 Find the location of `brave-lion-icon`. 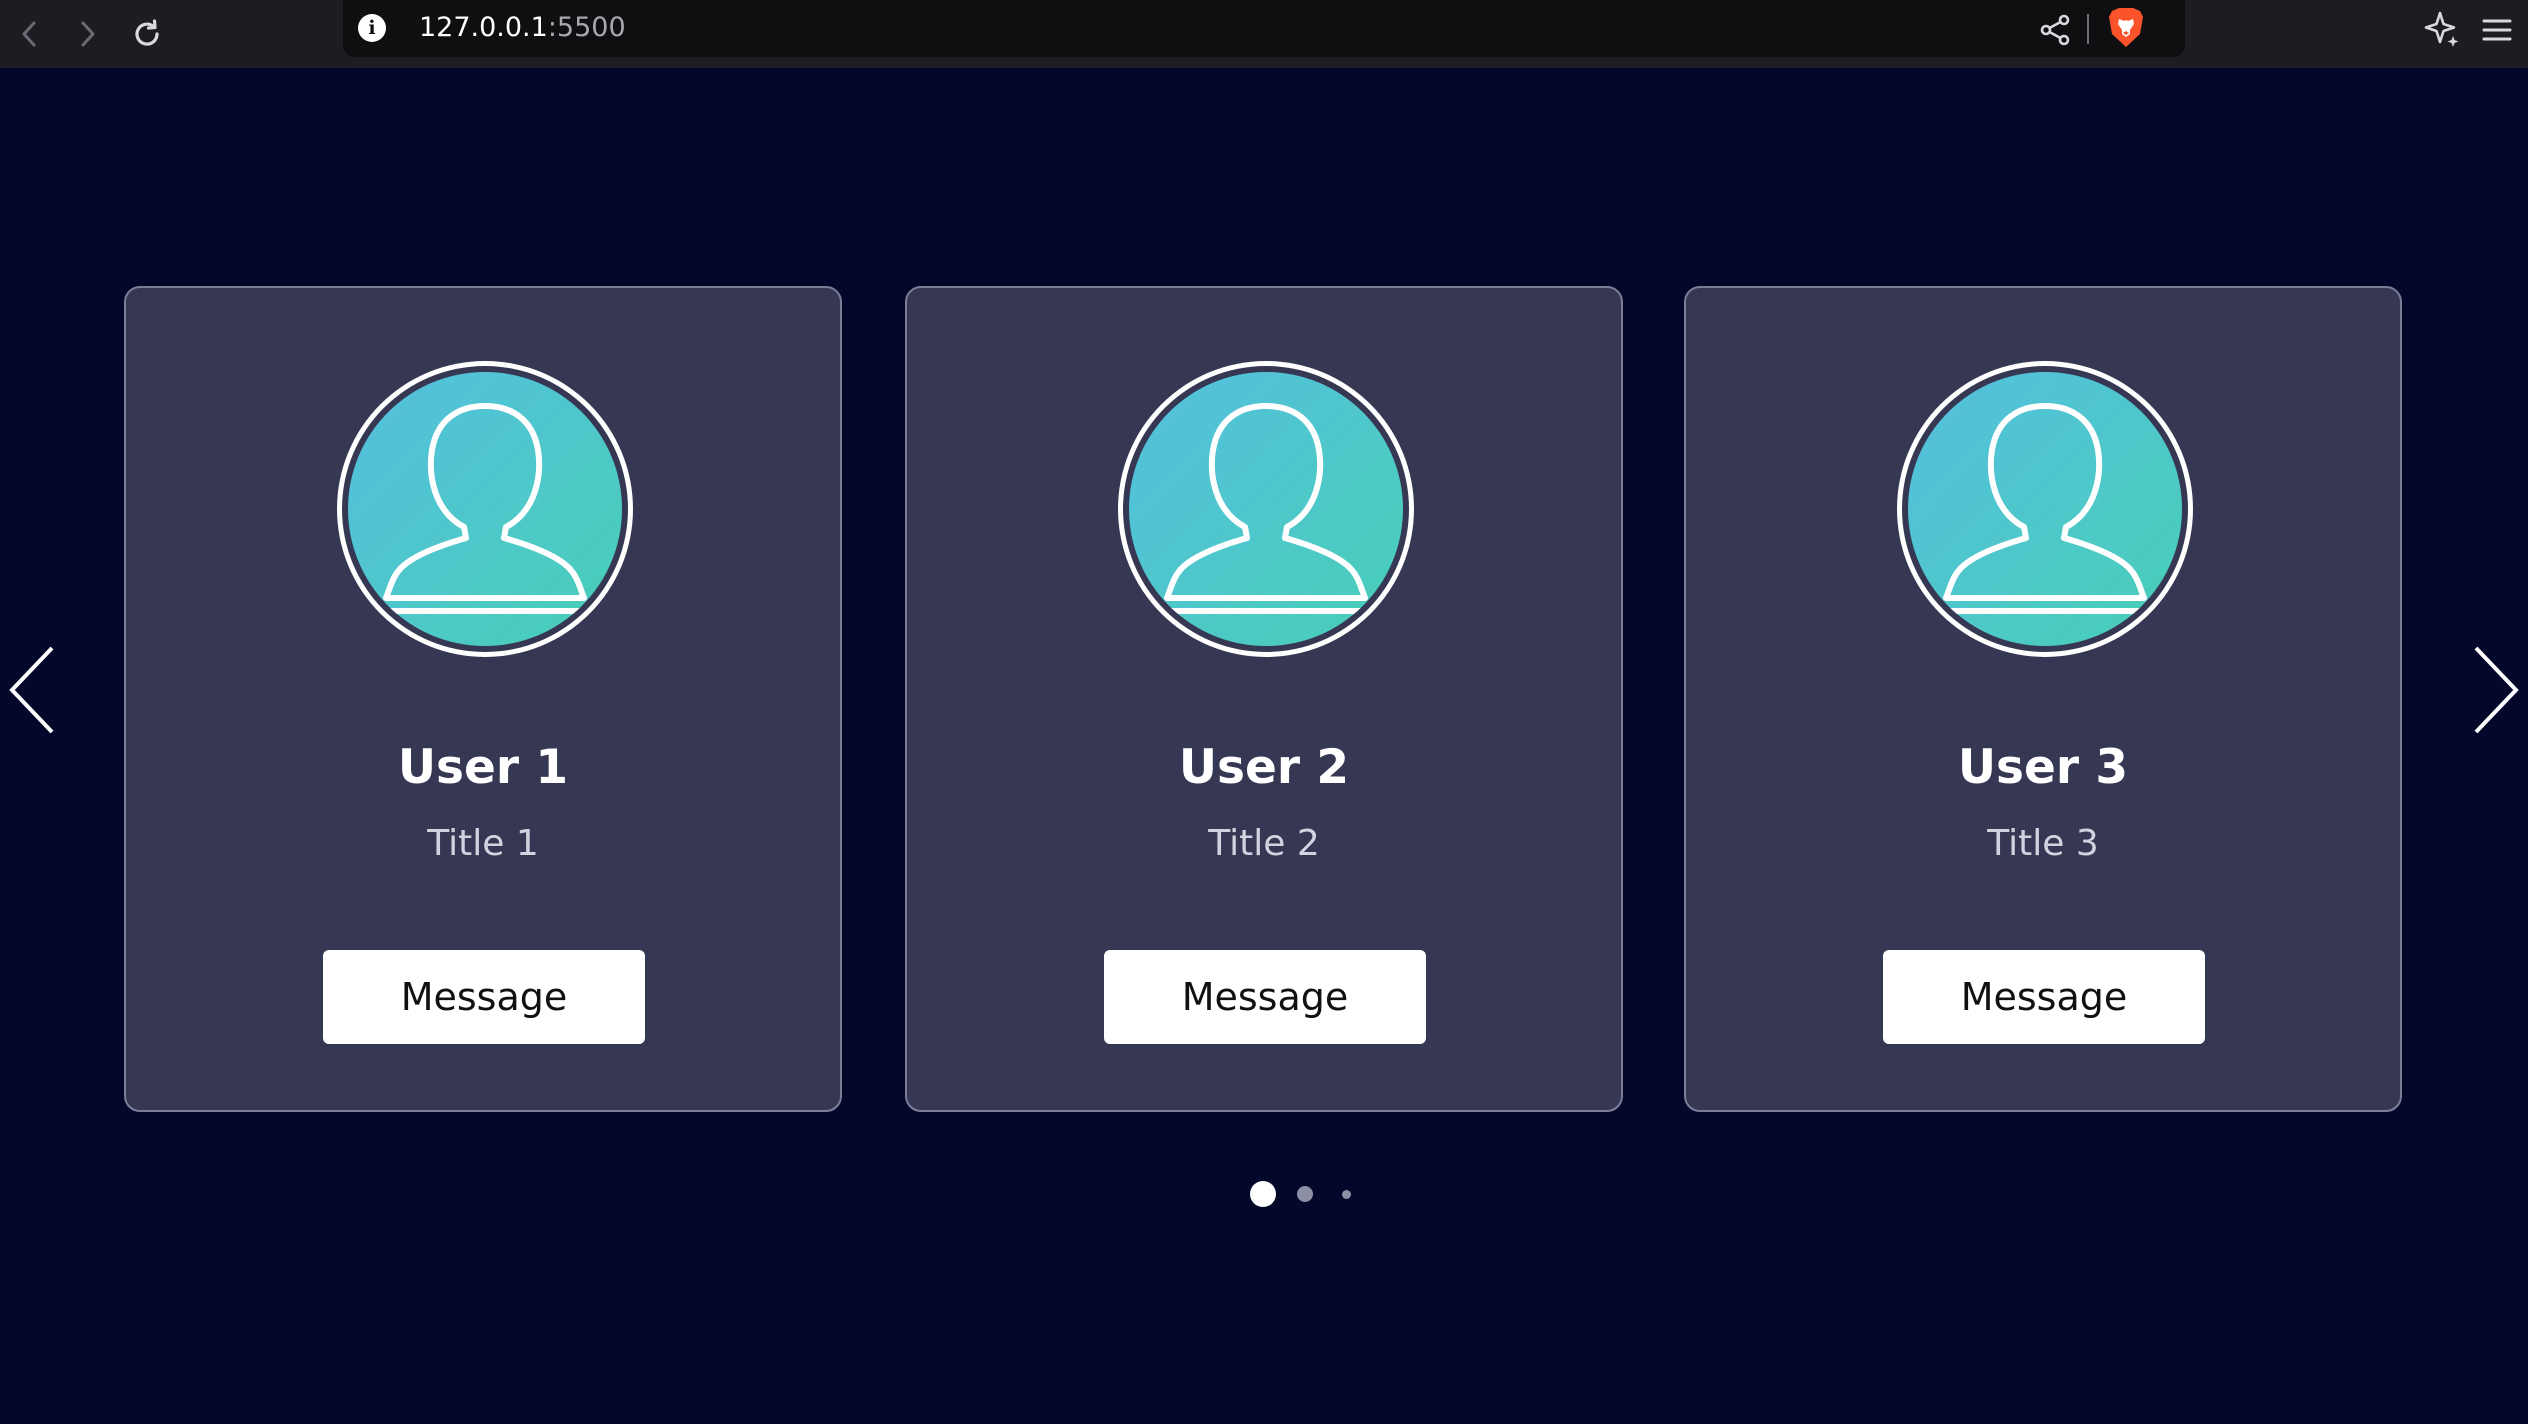

brave-lion-icon is located at coordinates (2126, 28).